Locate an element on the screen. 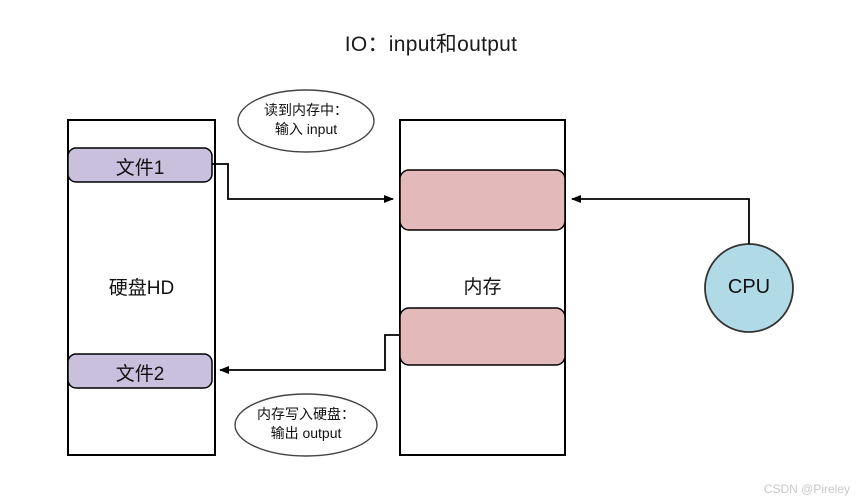  output-callout-line2: 输出 output is located at coordinates (306, 432).